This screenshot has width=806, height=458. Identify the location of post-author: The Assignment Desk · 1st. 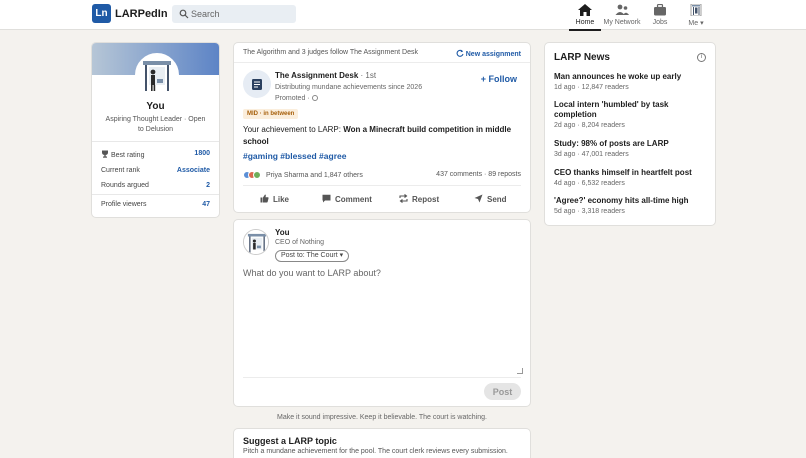
(325, 75).